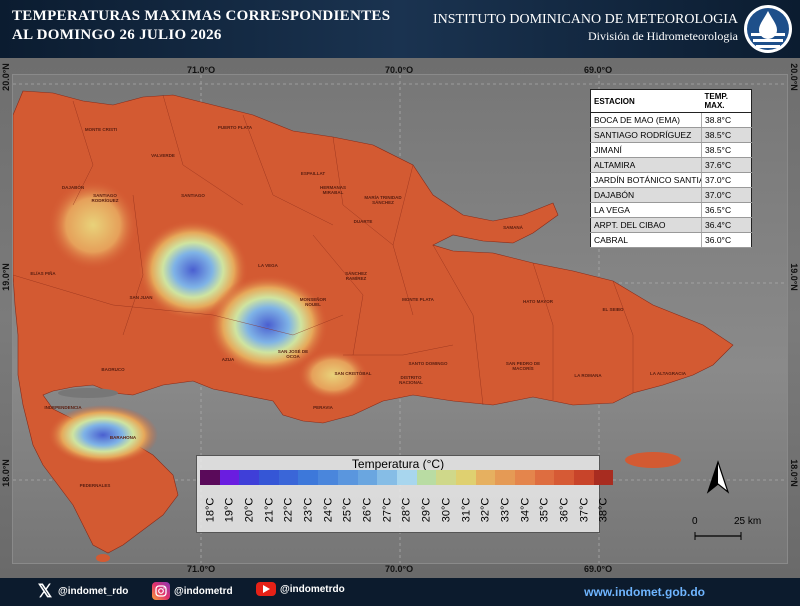 This screenshot has height=606, width=800. I want to click on x-handle: @indomet_rdo, so click(93, 591).